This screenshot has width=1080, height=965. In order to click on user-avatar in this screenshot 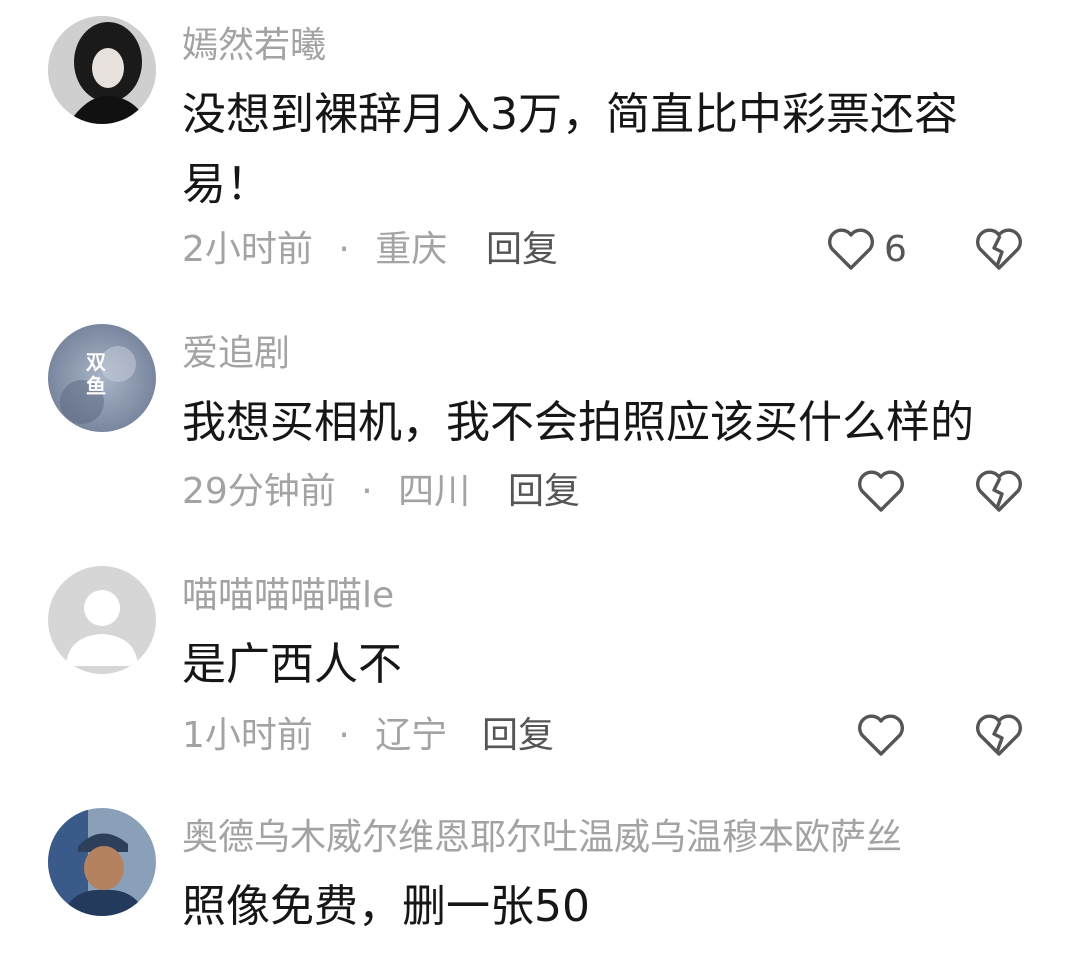, I will do `click(102, 862)`.